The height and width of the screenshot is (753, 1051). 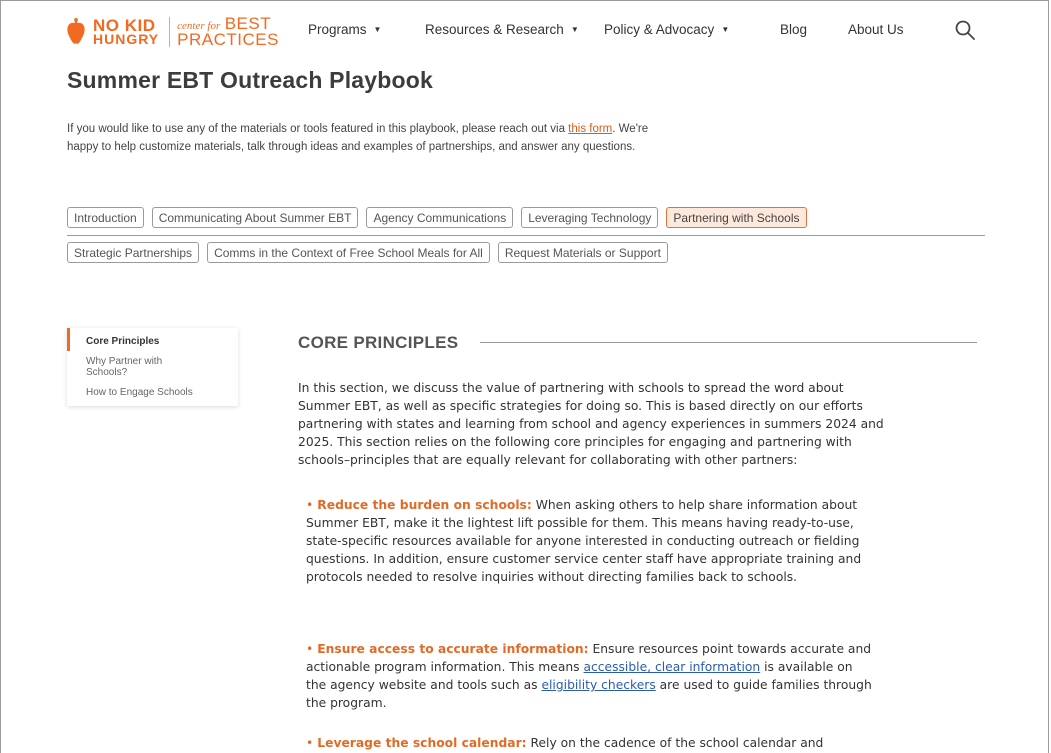 What do you see at coordinates (139, 392) in the screenshot?
I see `sidebar-item-how-to-engage: How to Engage Schools` at bounding box center [139, 392].